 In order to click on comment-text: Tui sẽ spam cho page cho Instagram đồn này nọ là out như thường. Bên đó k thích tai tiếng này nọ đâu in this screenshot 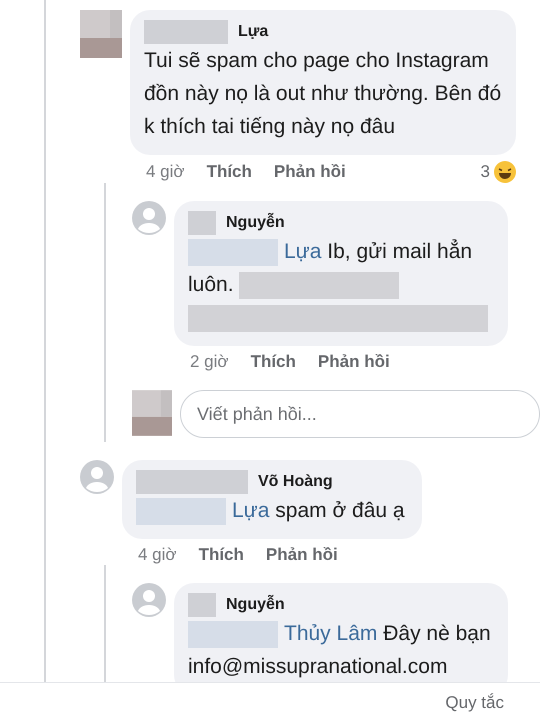, I will do `click(323, 94)`.